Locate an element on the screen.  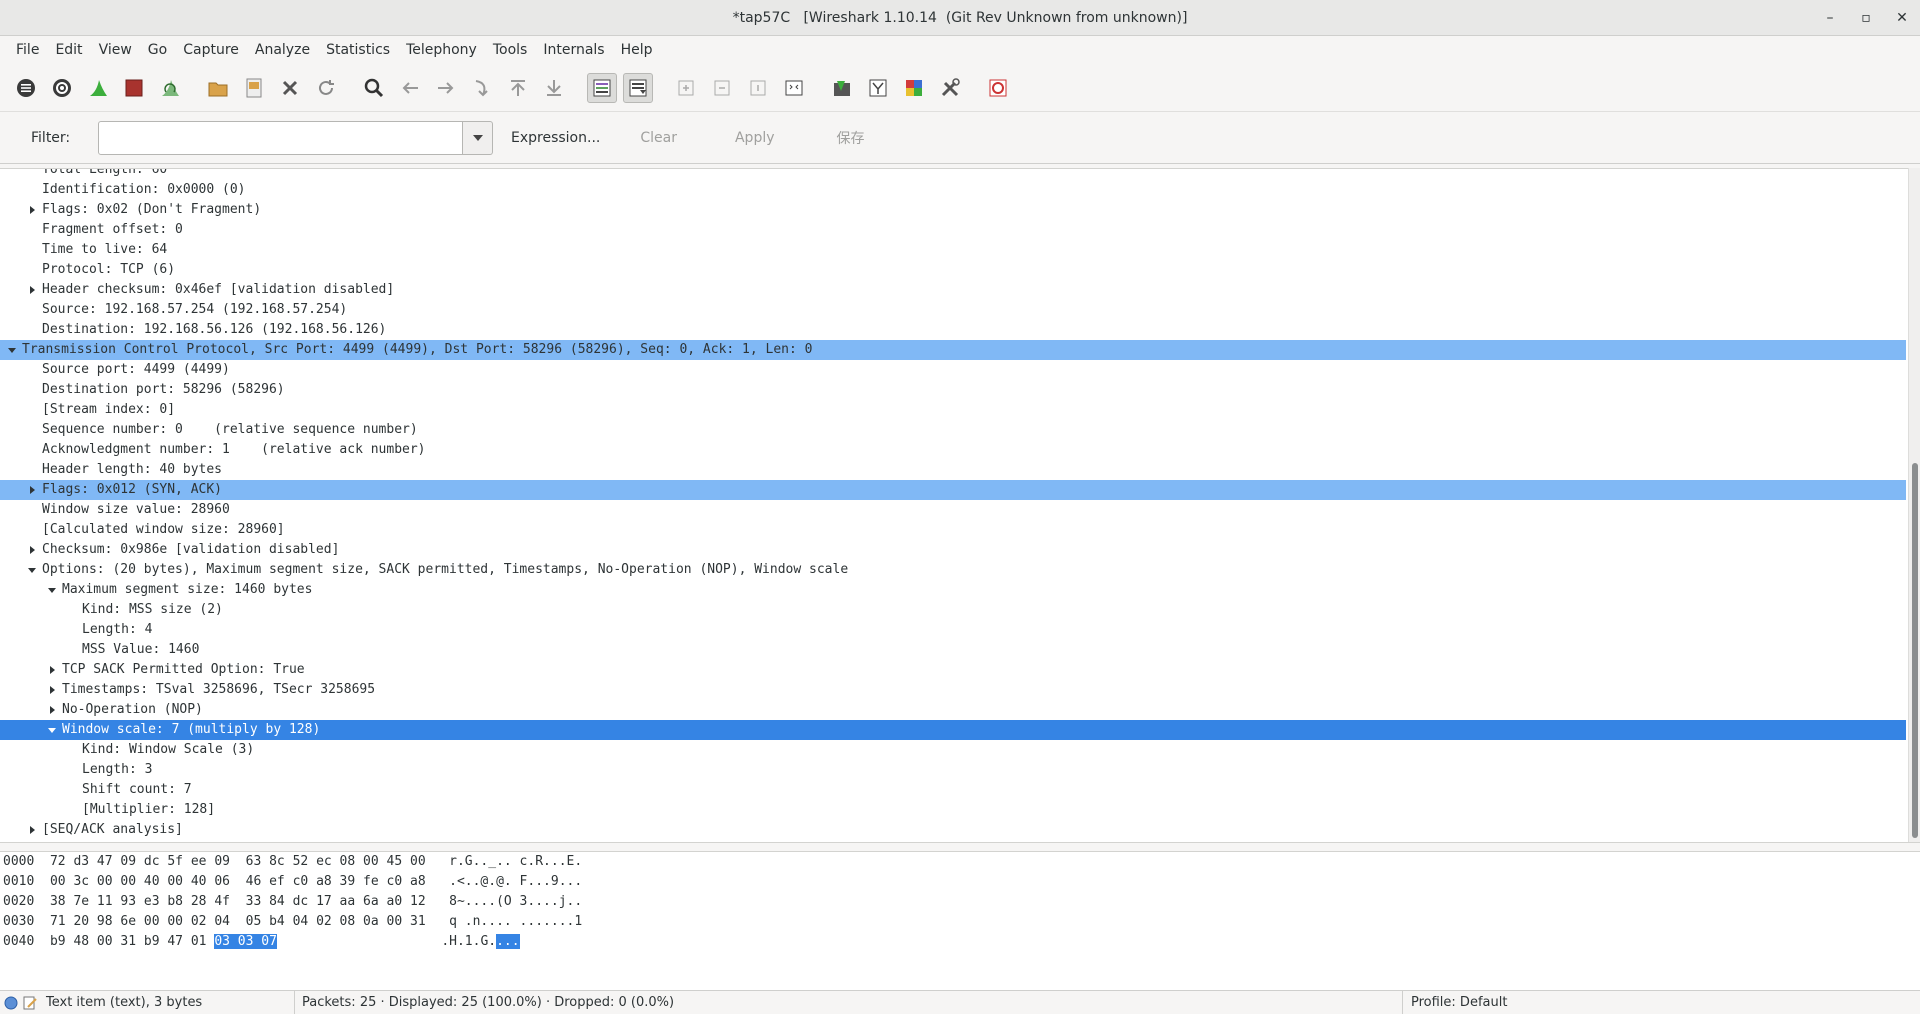
tree-scrollbar-thumb is located at coordinates (1915, 650).